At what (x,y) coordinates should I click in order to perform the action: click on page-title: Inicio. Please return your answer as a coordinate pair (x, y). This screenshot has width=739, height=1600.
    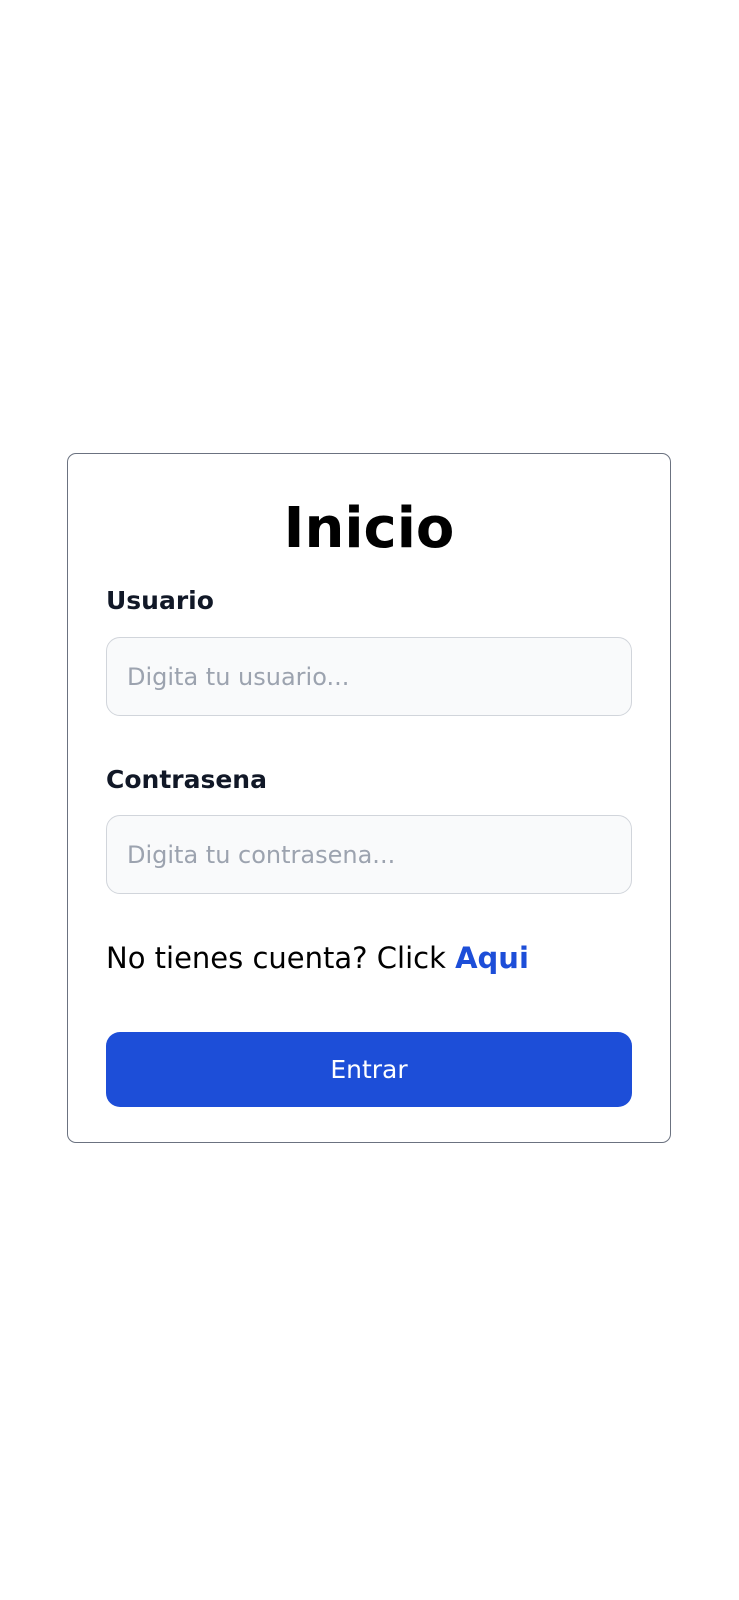
    Looking at the image, I should click on (369, 528).